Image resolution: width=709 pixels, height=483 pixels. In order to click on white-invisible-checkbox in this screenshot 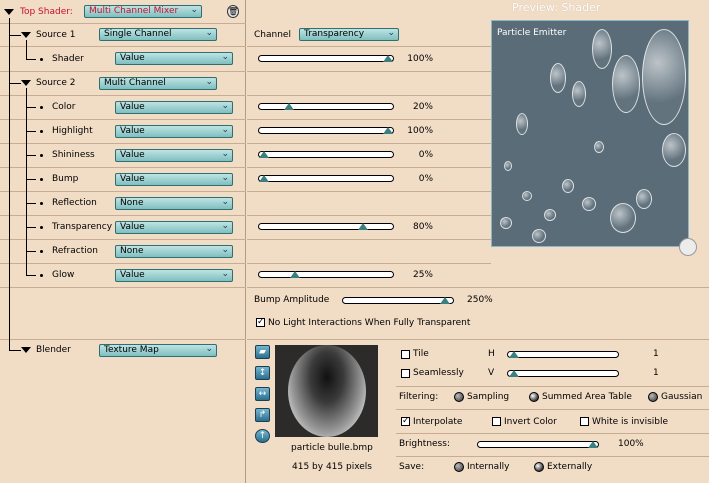, I will do `click(584, 421)`.